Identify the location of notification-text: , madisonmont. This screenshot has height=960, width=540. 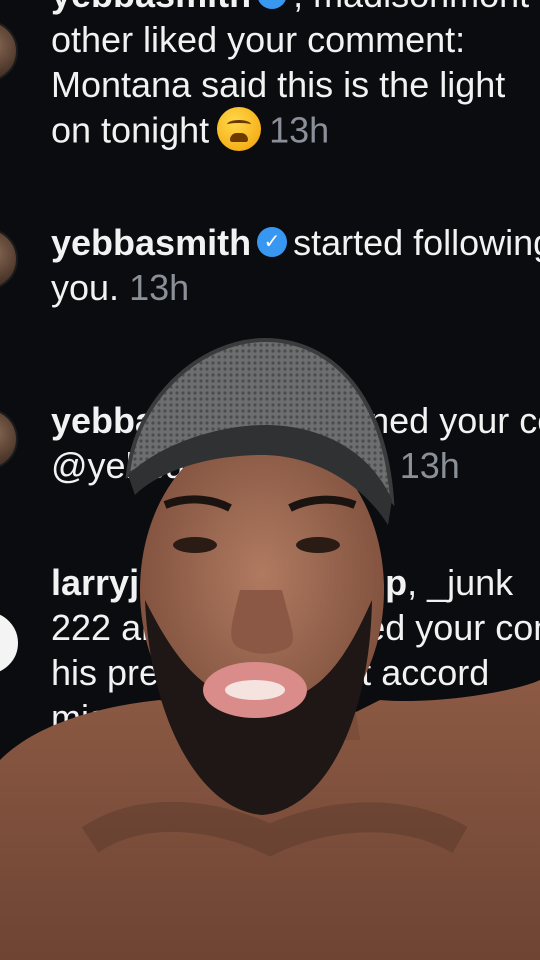
(411, 7).